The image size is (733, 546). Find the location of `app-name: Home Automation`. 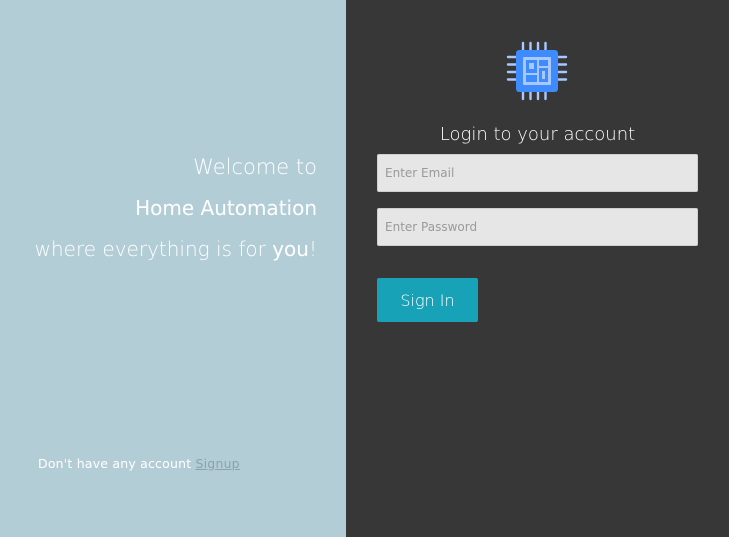

app-name: Home Automation is located at coordinates (226, 208).